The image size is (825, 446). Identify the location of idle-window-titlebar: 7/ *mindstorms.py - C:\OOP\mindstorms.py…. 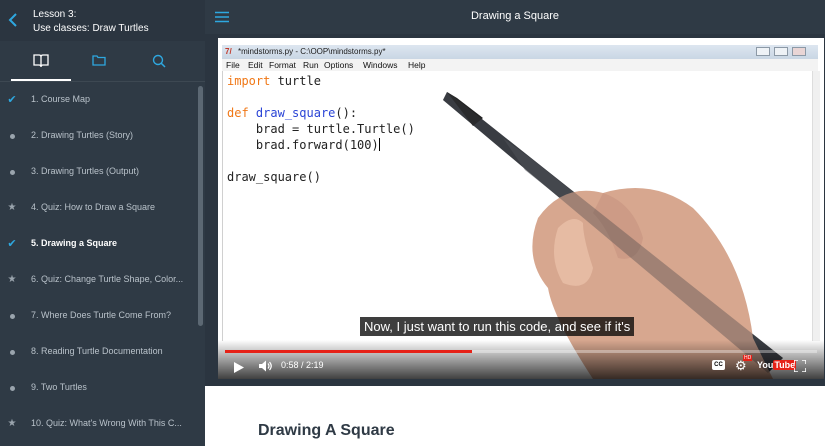
(520, 52).